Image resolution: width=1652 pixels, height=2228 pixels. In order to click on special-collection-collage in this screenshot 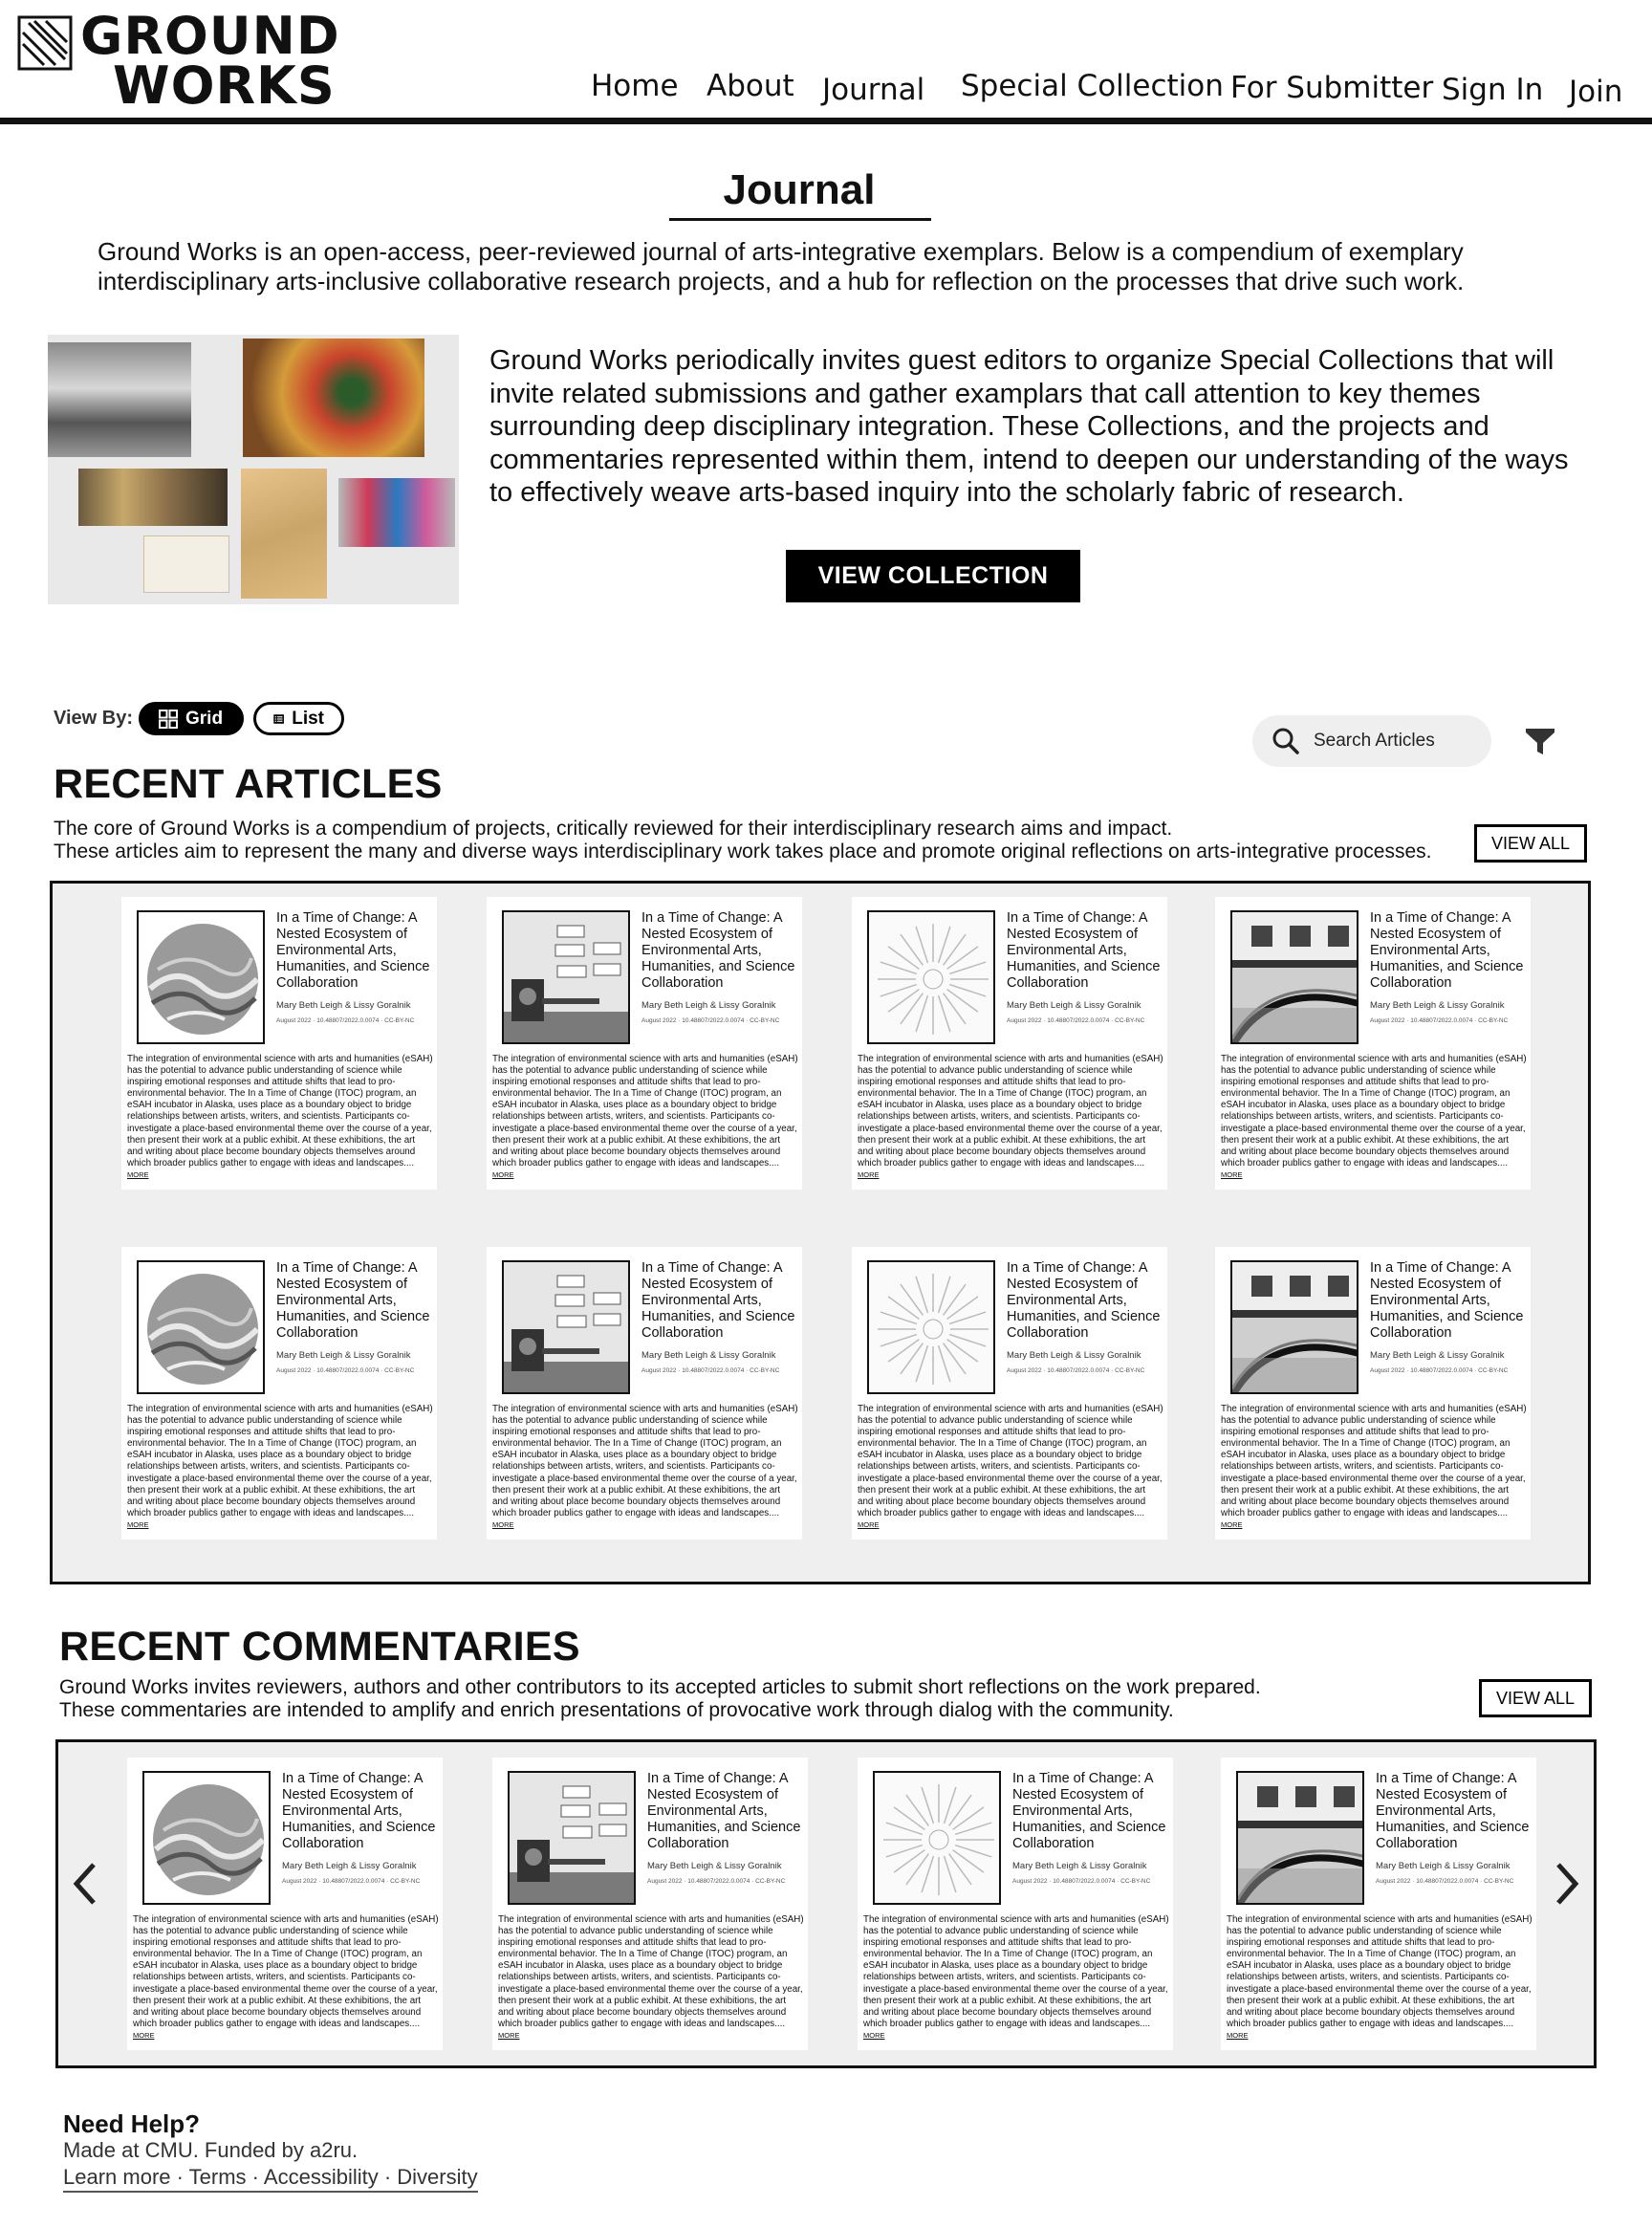, I will do `click(254, 469)`.